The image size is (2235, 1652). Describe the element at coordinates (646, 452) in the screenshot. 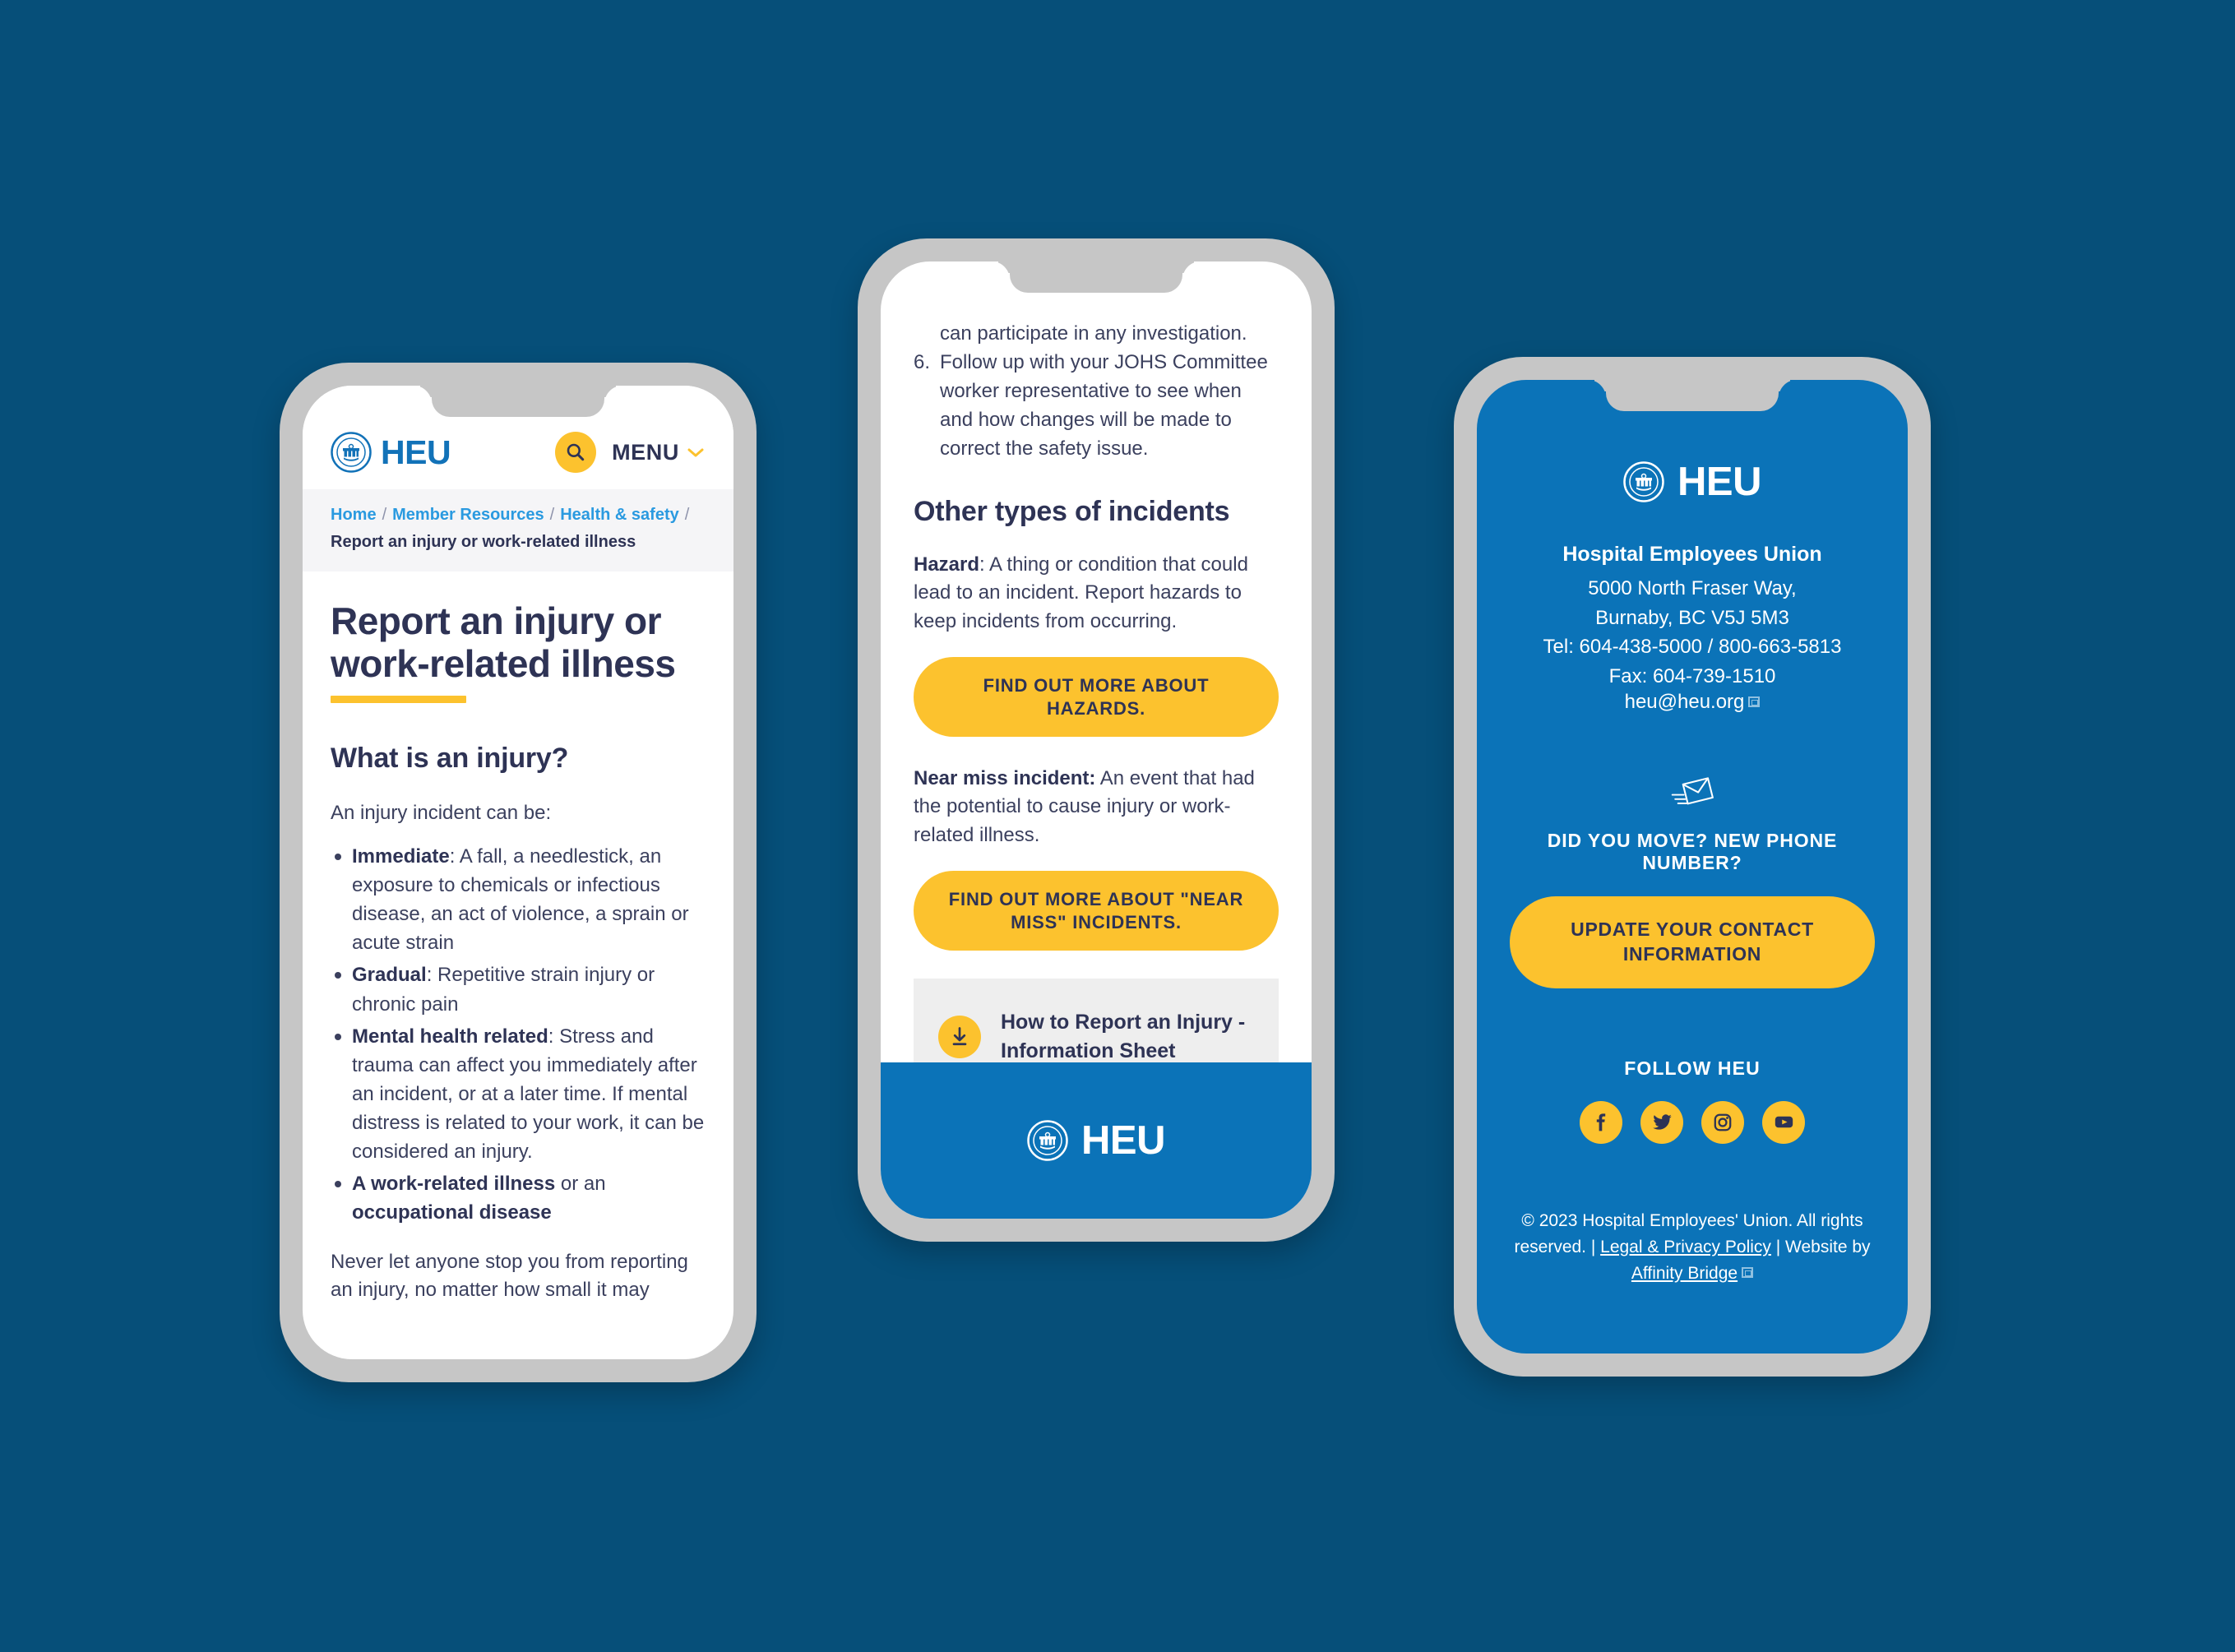

I see `menu-label: MENU` at that location.